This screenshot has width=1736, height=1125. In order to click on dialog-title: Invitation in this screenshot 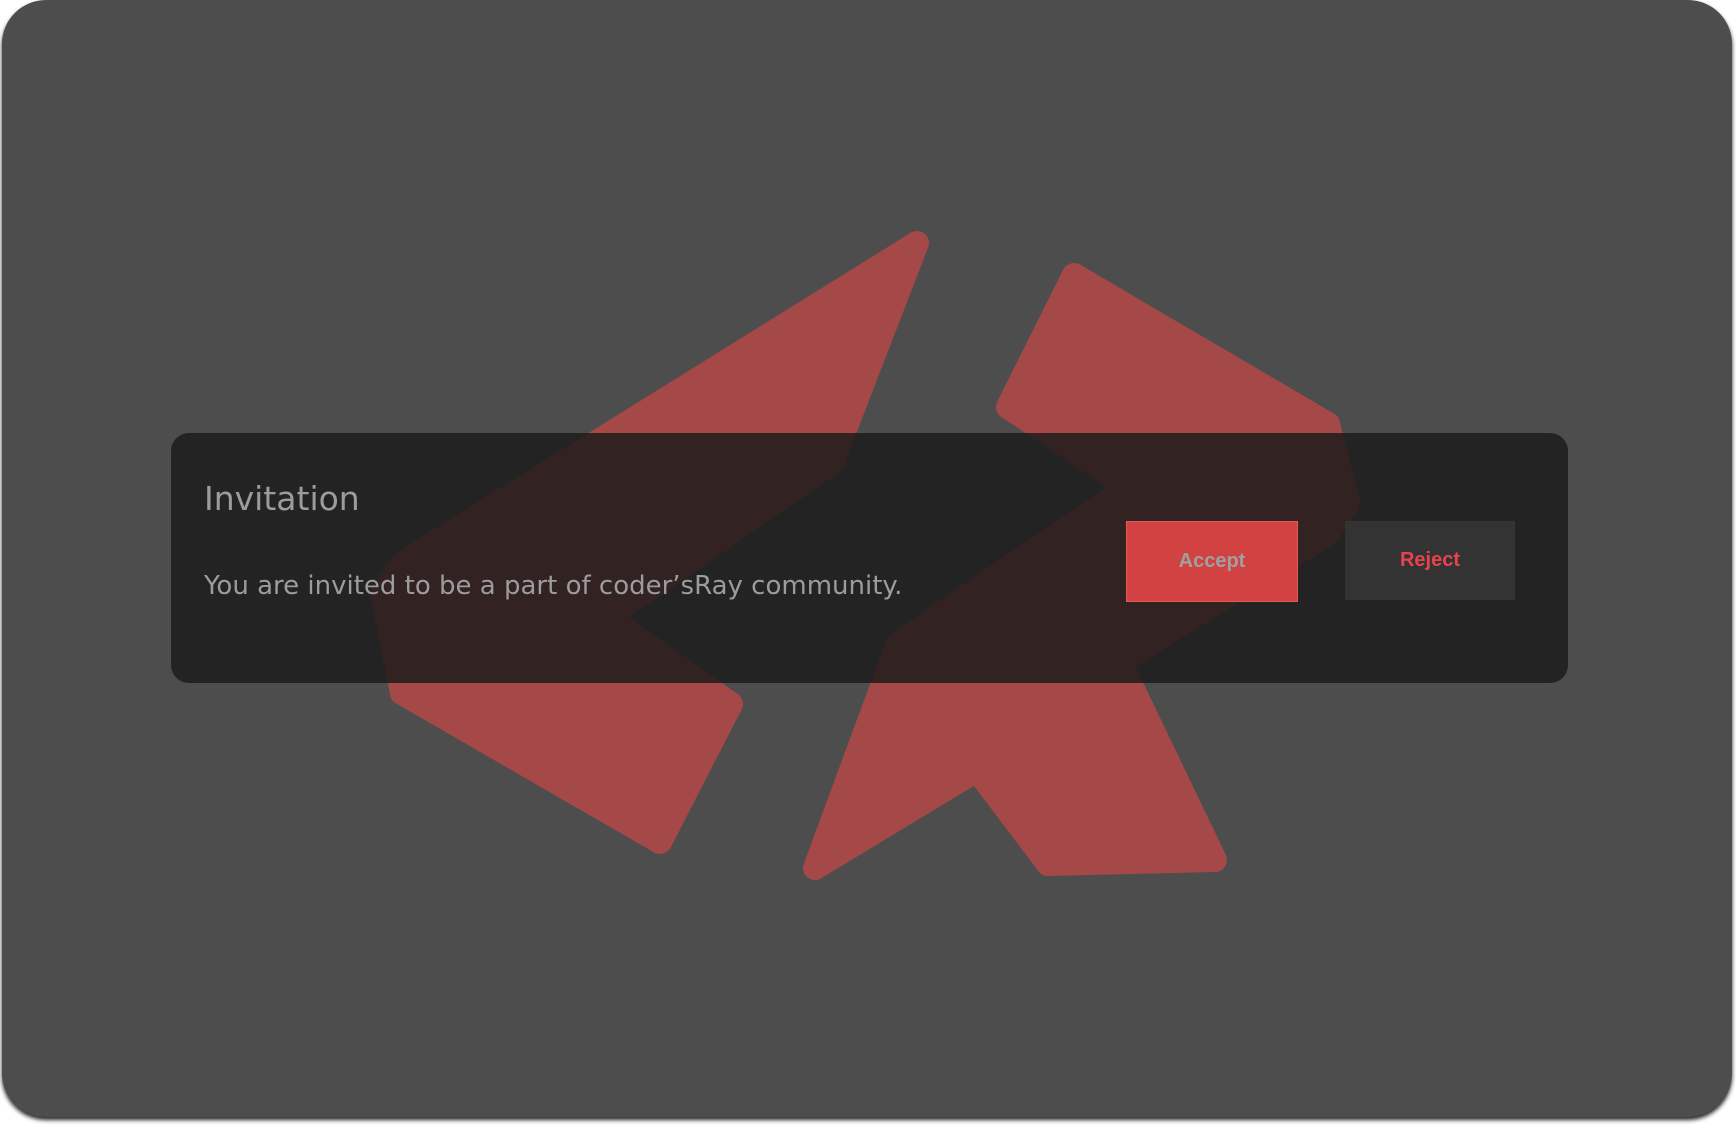, I will do `click(282, 498)`.